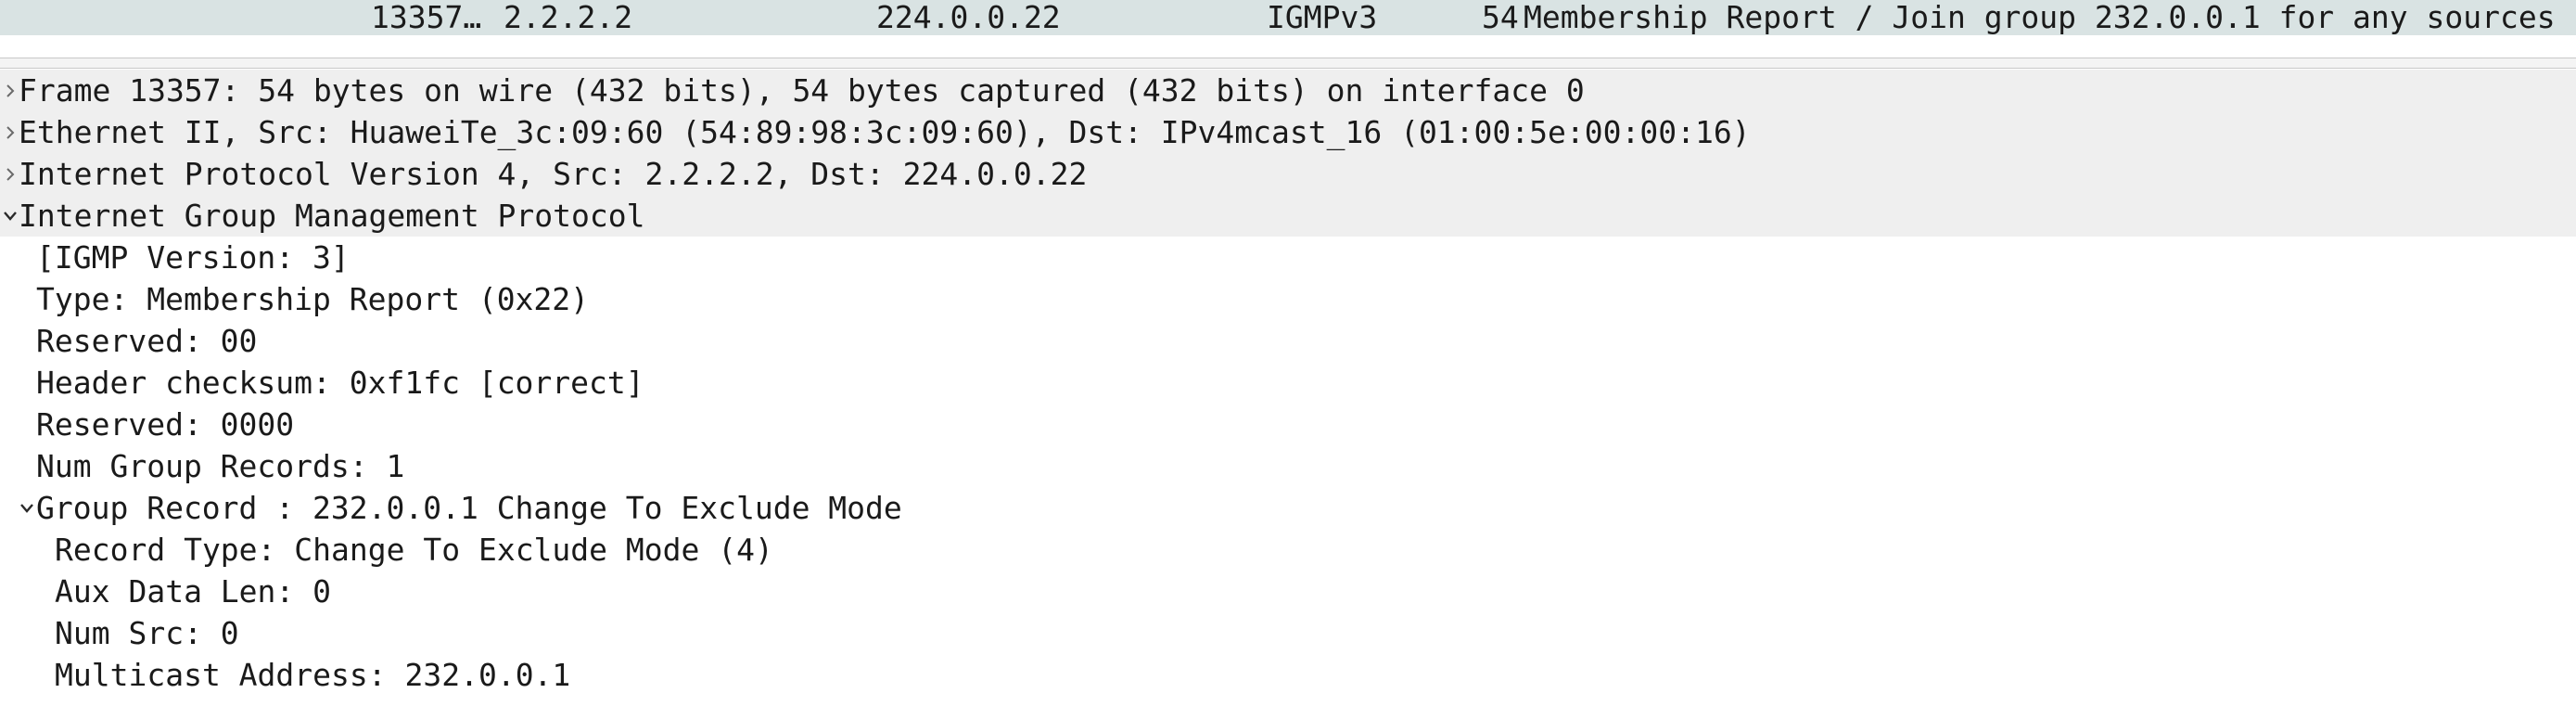 The image size is (2576, 706). Describe the element at coordinates (147, 341) in the screenshot. I see `tree-item-label: Reserved: 00` at that location.